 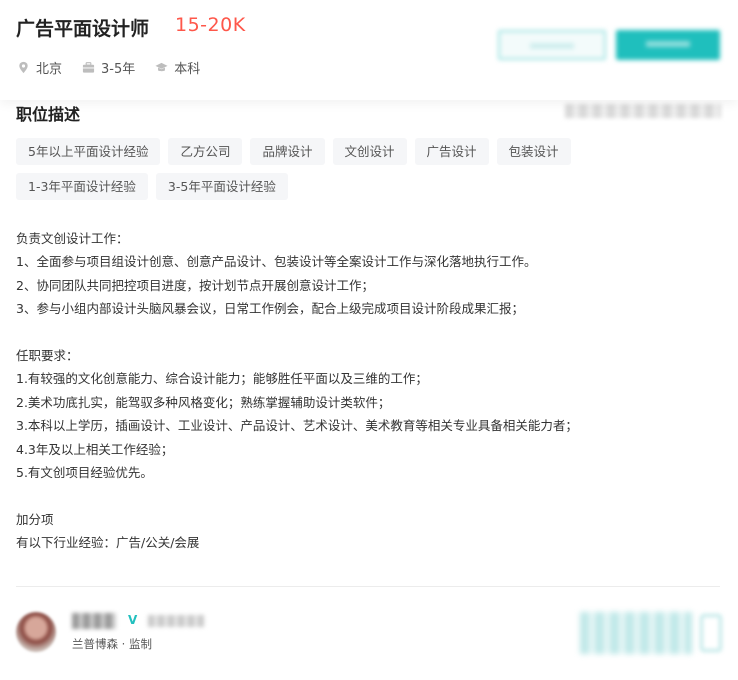 What do you see at coordinates (187, 69) in the screenshot?
I see `education-text: 本科` at bounding box center [187, 69].